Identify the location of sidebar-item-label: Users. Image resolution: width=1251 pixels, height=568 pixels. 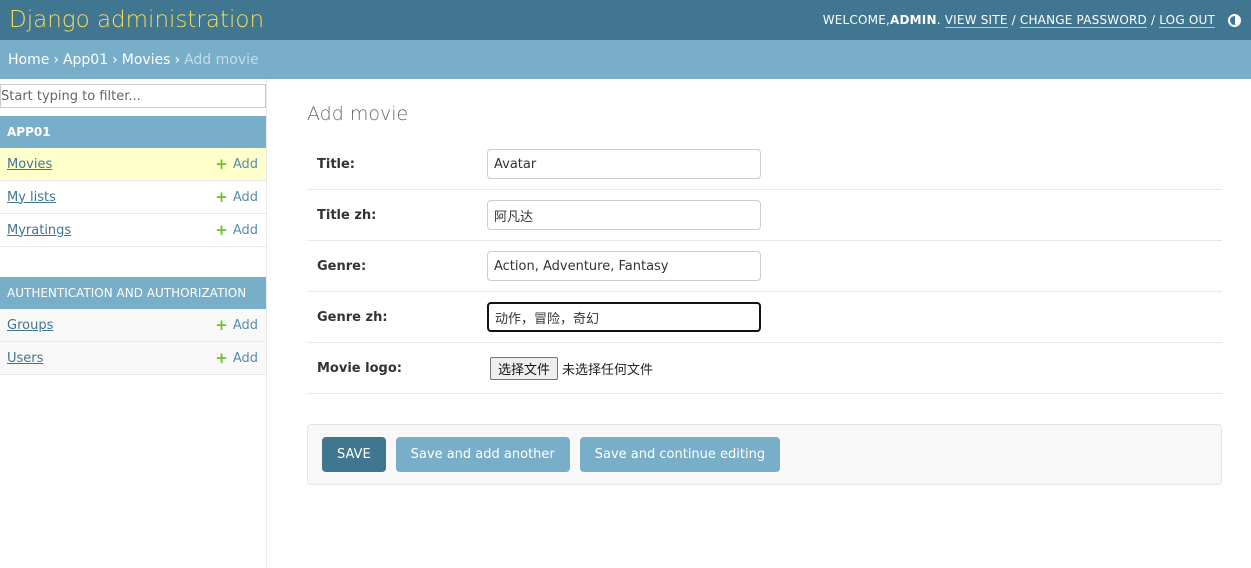
(25, 358).